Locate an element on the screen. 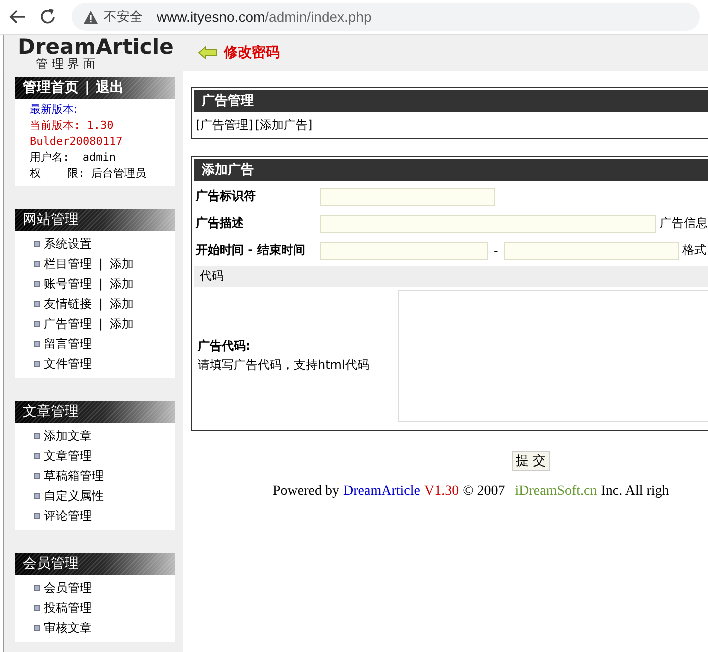 This screenshot has height=652, width=708. menu-link: 留言管理 is located at coordinates (68, 344).